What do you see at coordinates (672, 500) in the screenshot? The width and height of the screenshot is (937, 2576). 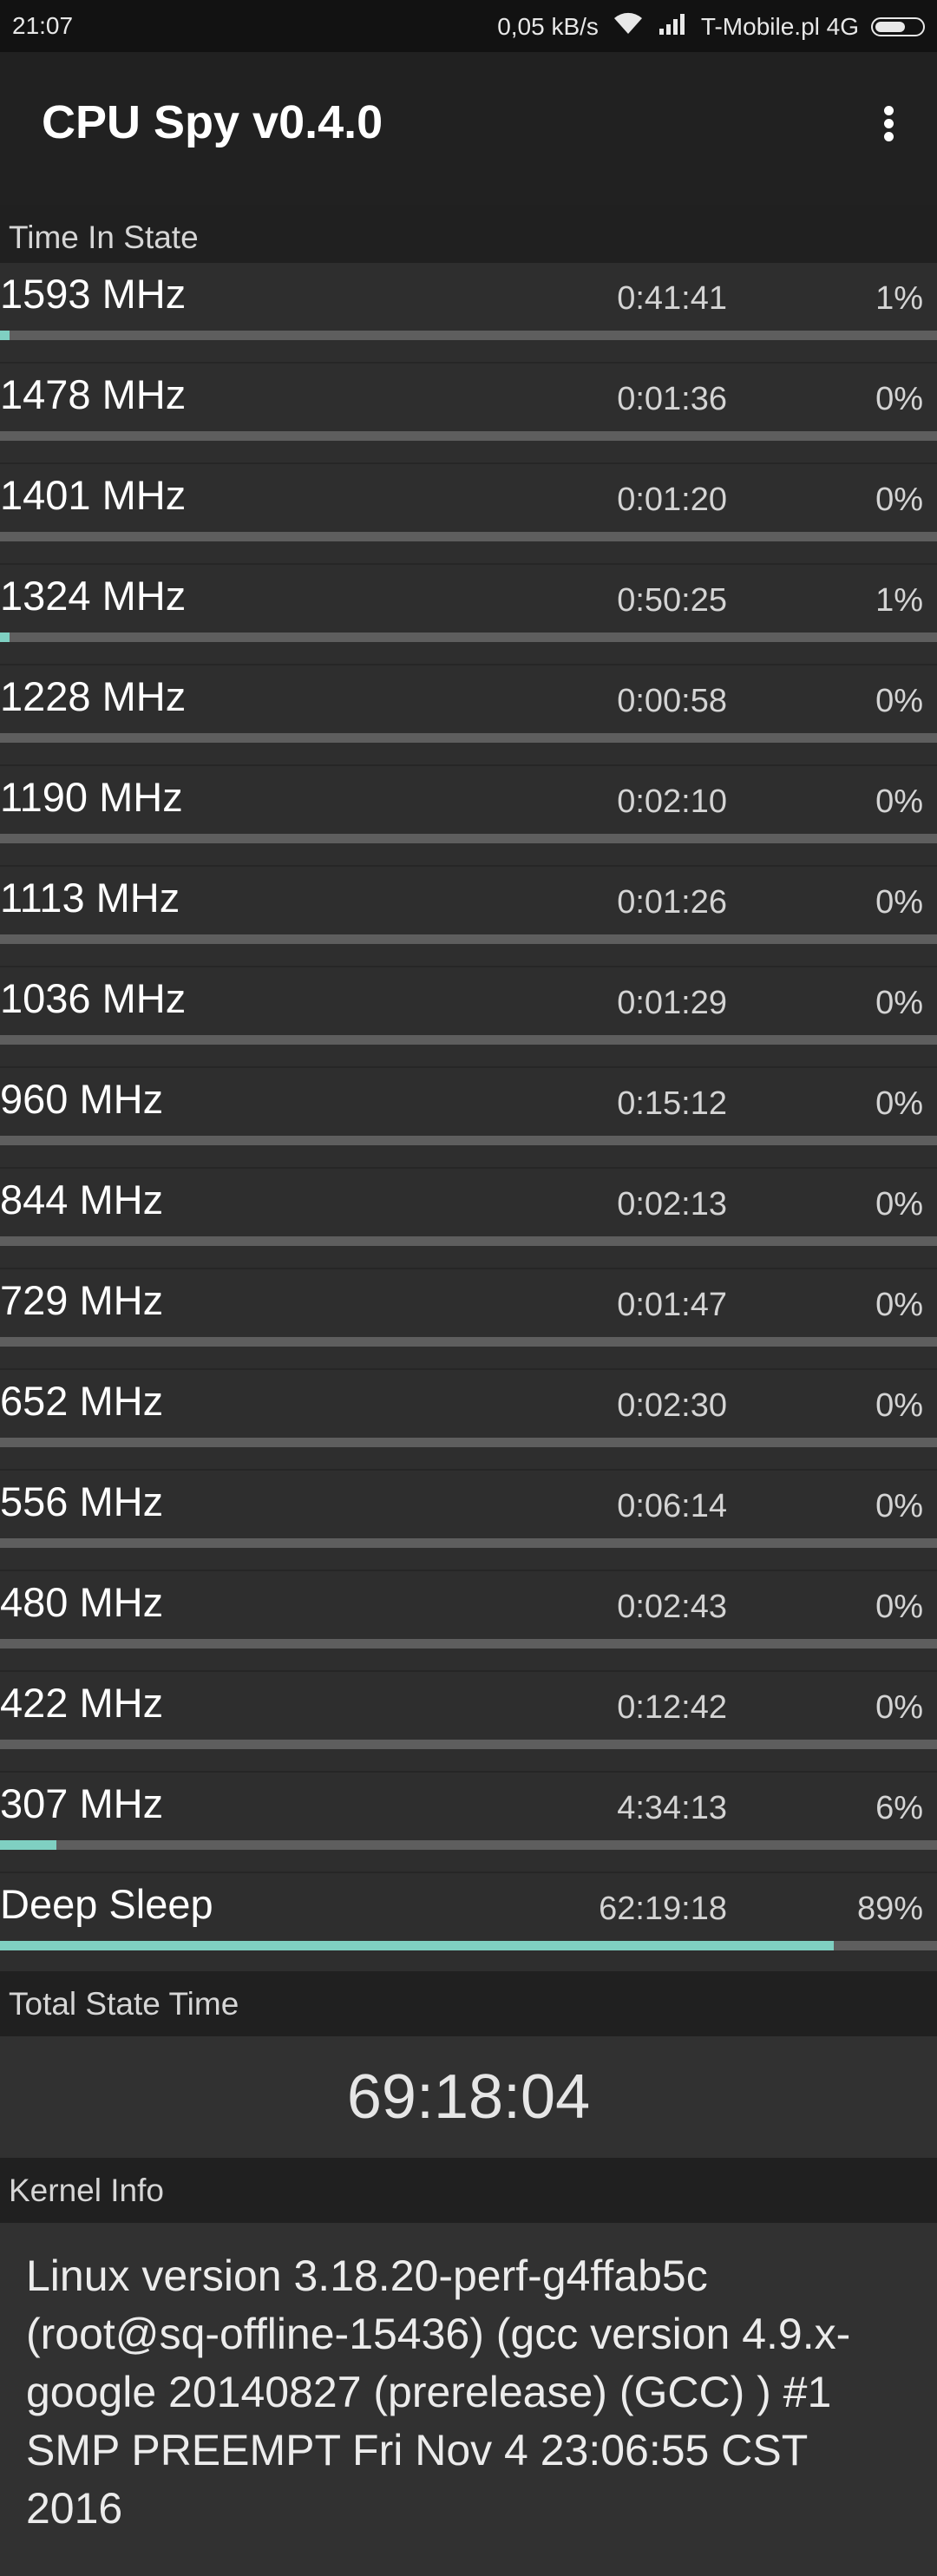 I see `state-duration: 0:01:20` at bounding box center [672, 500].